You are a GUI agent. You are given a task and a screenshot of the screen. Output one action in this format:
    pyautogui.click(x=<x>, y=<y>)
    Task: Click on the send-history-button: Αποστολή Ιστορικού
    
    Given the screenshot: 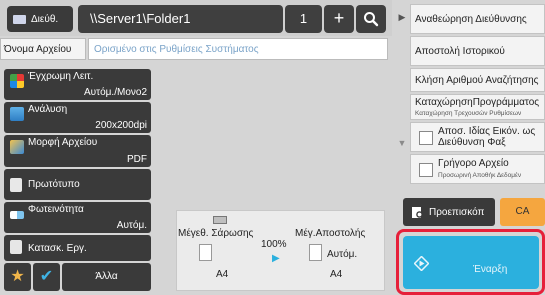 What is the action you would take?
    pyautogui.click(x=477, y=51)
    